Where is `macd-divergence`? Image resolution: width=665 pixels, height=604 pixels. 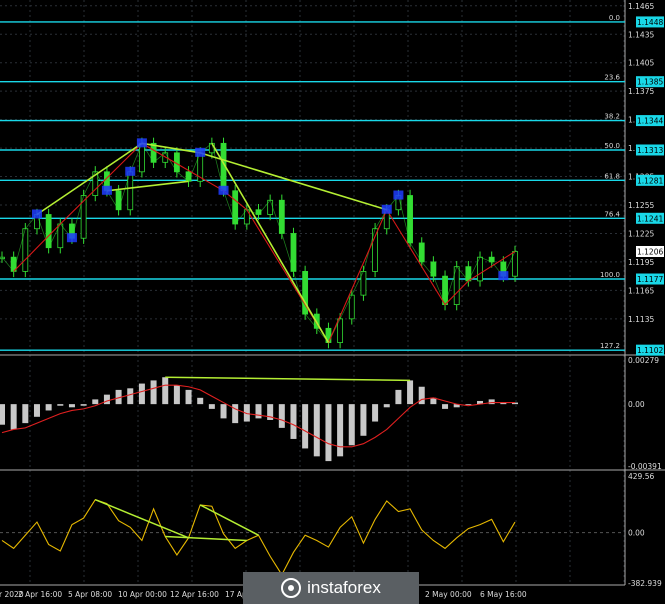
macd-divergence is located at coordinates (288, 379).